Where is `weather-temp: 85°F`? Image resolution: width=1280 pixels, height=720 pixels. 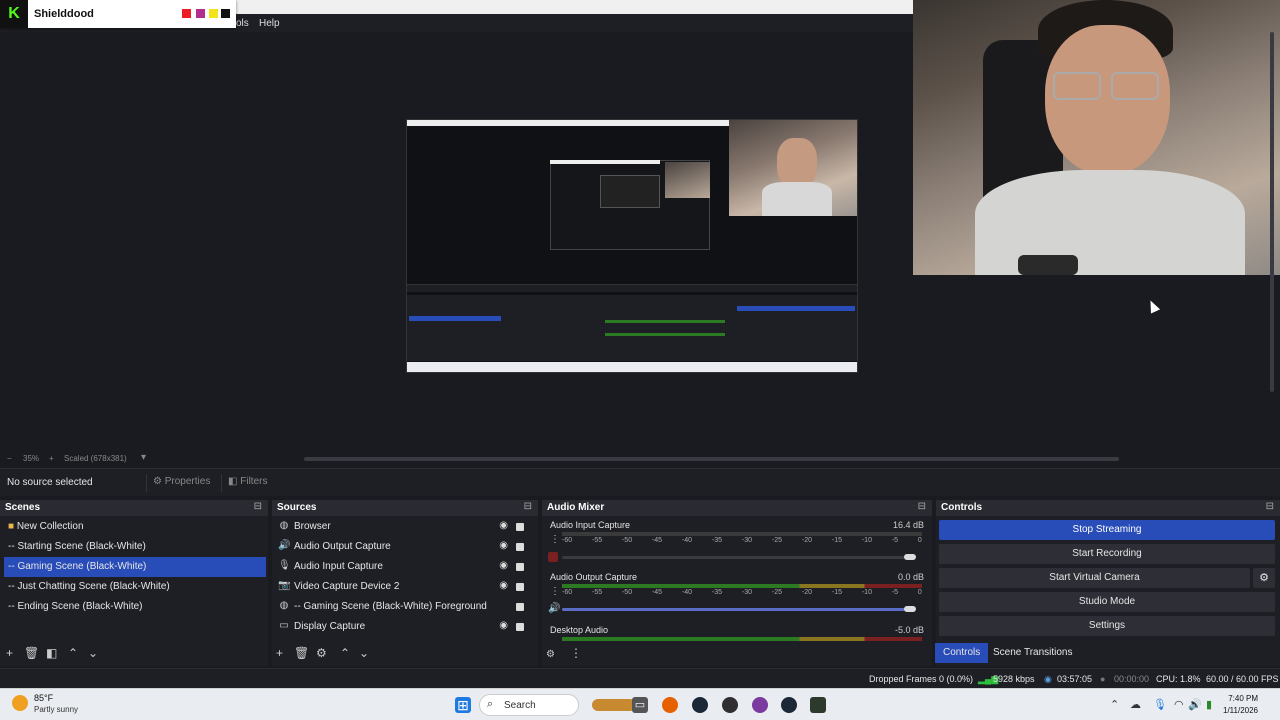 weather-temp: 85°F is located at coordinates (43, 698).